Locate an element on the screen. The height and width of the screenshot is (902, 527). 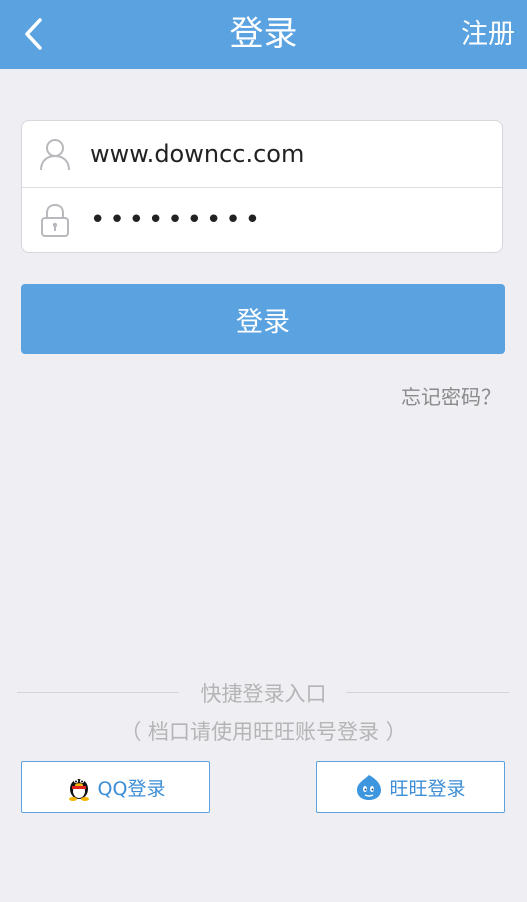
top-bar: 登录 注册 is located at coordinates (263, 34).